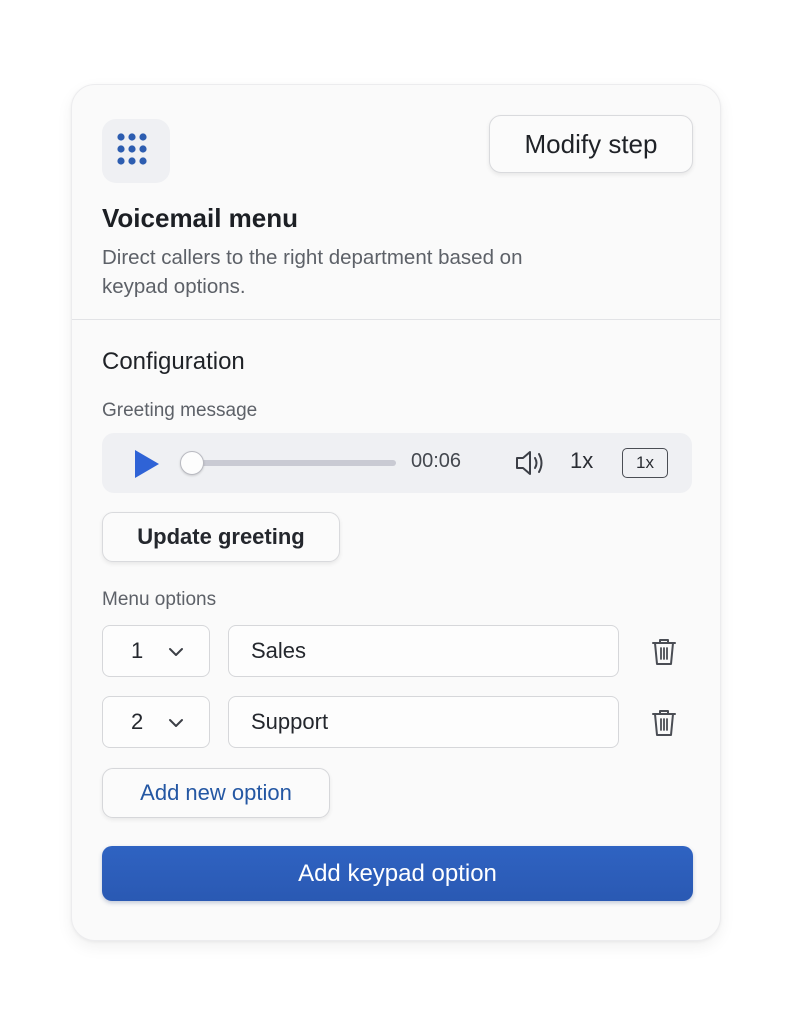 The height and width of the screenshot is (1024, 793). What do you see at coordinates (137, 721) in the screenshot?
I see `key-select-value: 2` at bounding box center [137, 721].